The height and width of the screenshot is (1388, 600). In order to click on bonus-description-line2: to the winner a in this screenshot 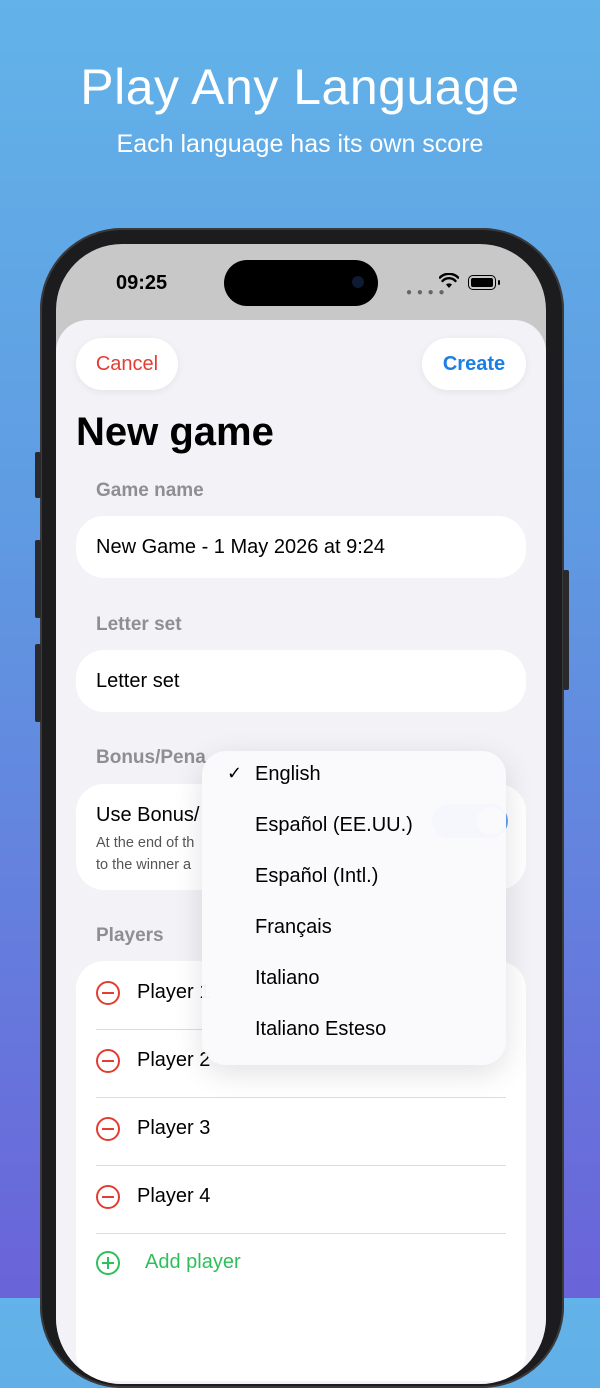, I will do `click(144, 865)`.